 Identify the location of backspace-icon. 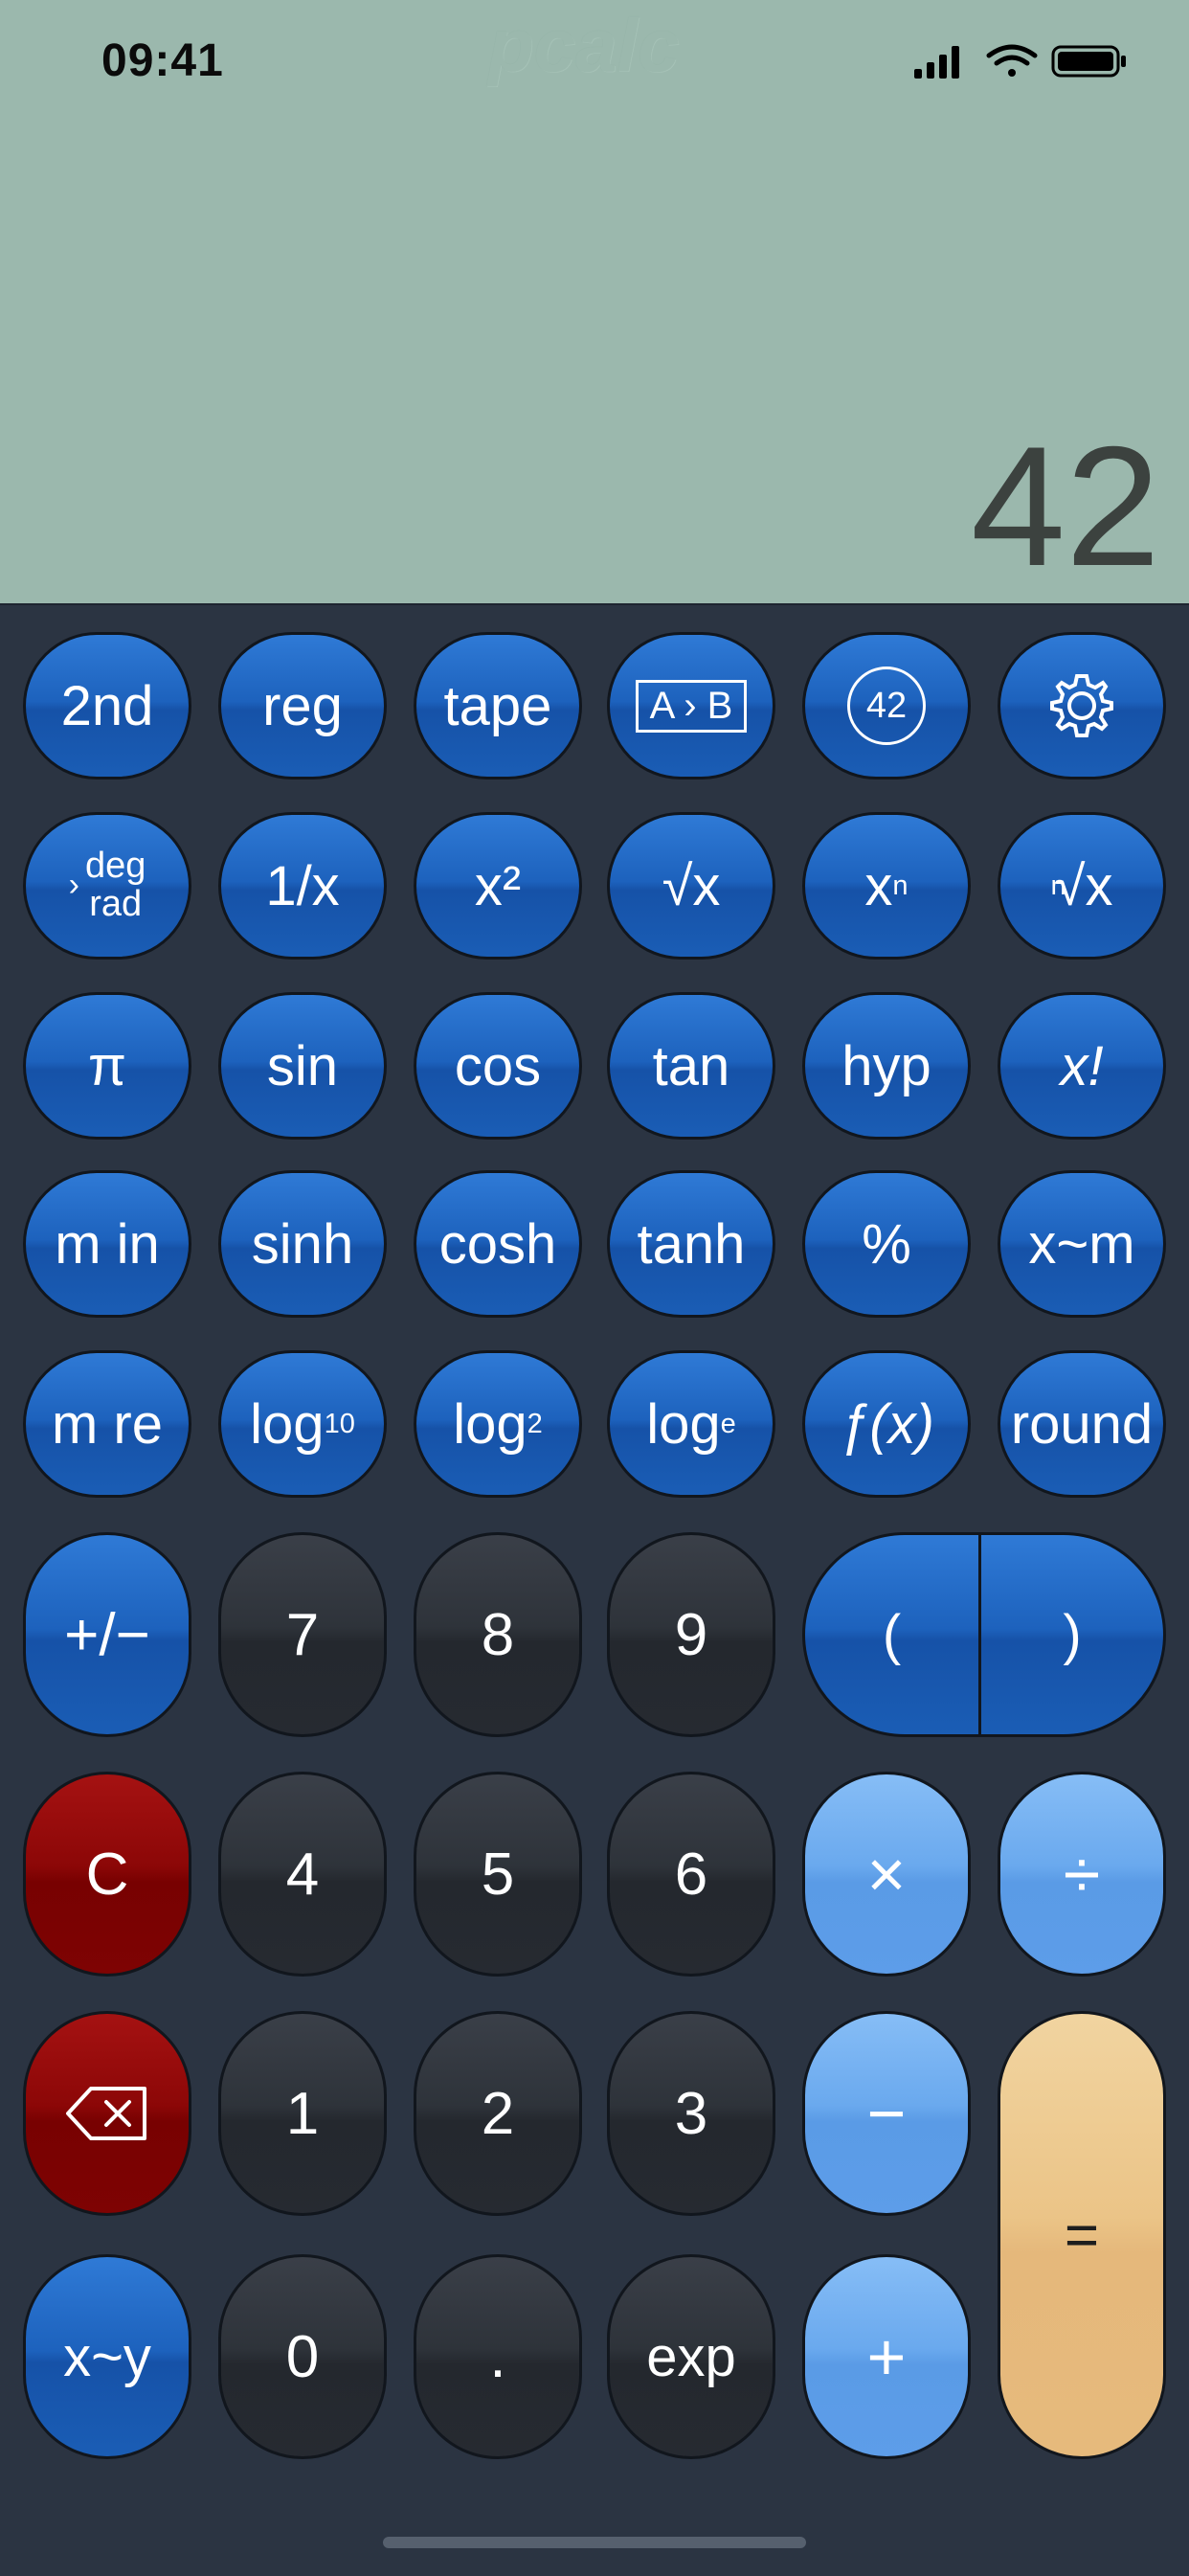
(106, 2113).